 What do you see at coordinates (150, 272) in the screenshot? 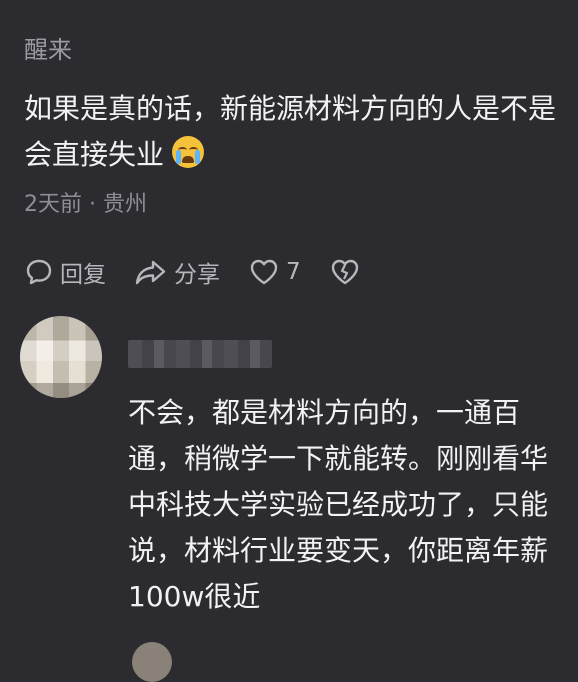
I see `share-arrow-icon` at bounding box center [150, 272].